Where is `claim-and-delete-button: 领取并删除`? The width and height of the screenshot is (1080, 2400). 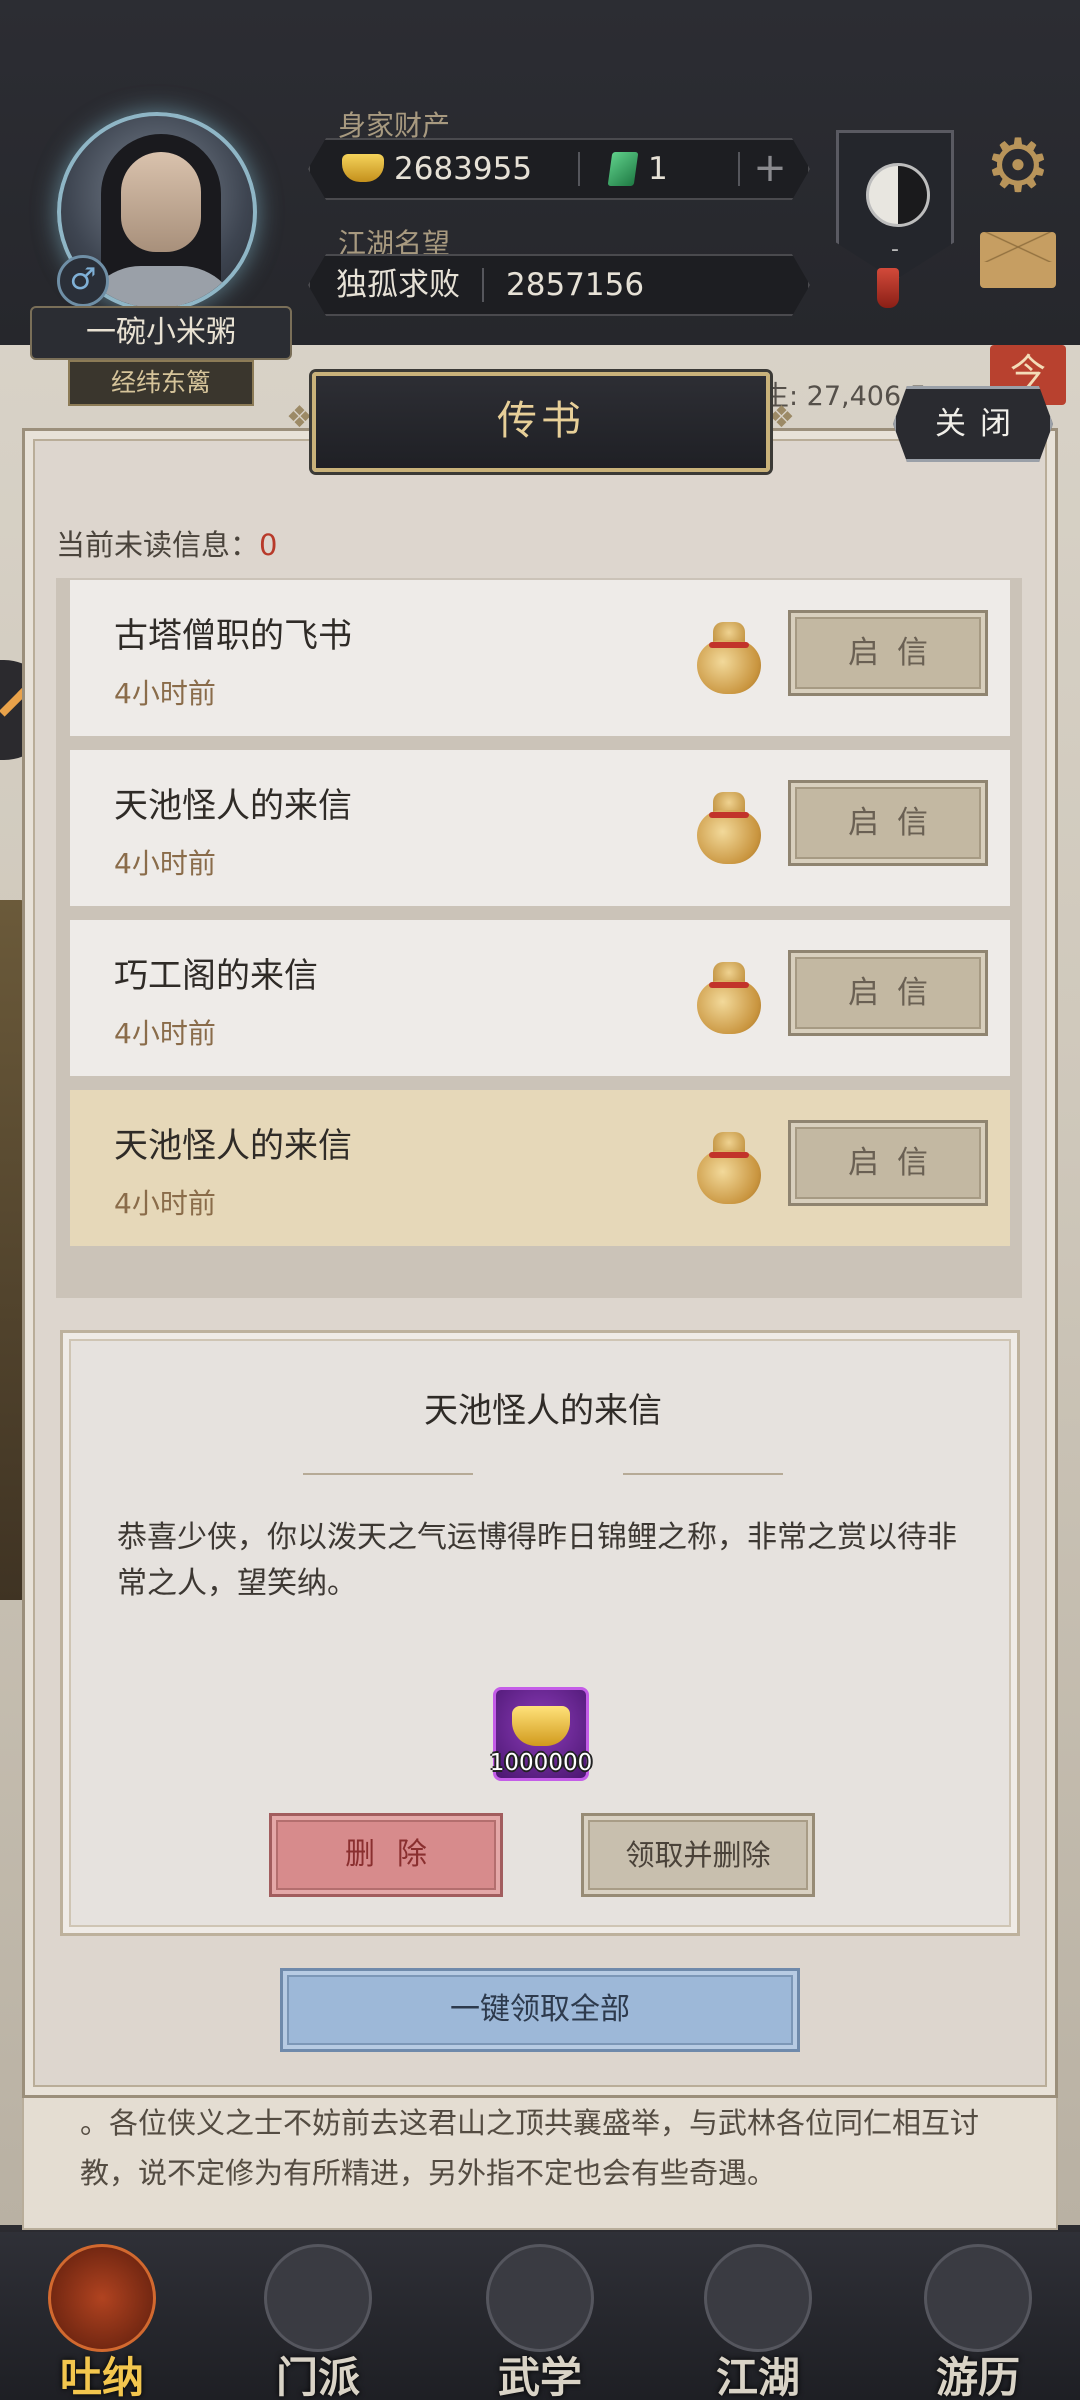
claim-and-delete-button: 领取并删除 is located at coordinates (698, 1855).